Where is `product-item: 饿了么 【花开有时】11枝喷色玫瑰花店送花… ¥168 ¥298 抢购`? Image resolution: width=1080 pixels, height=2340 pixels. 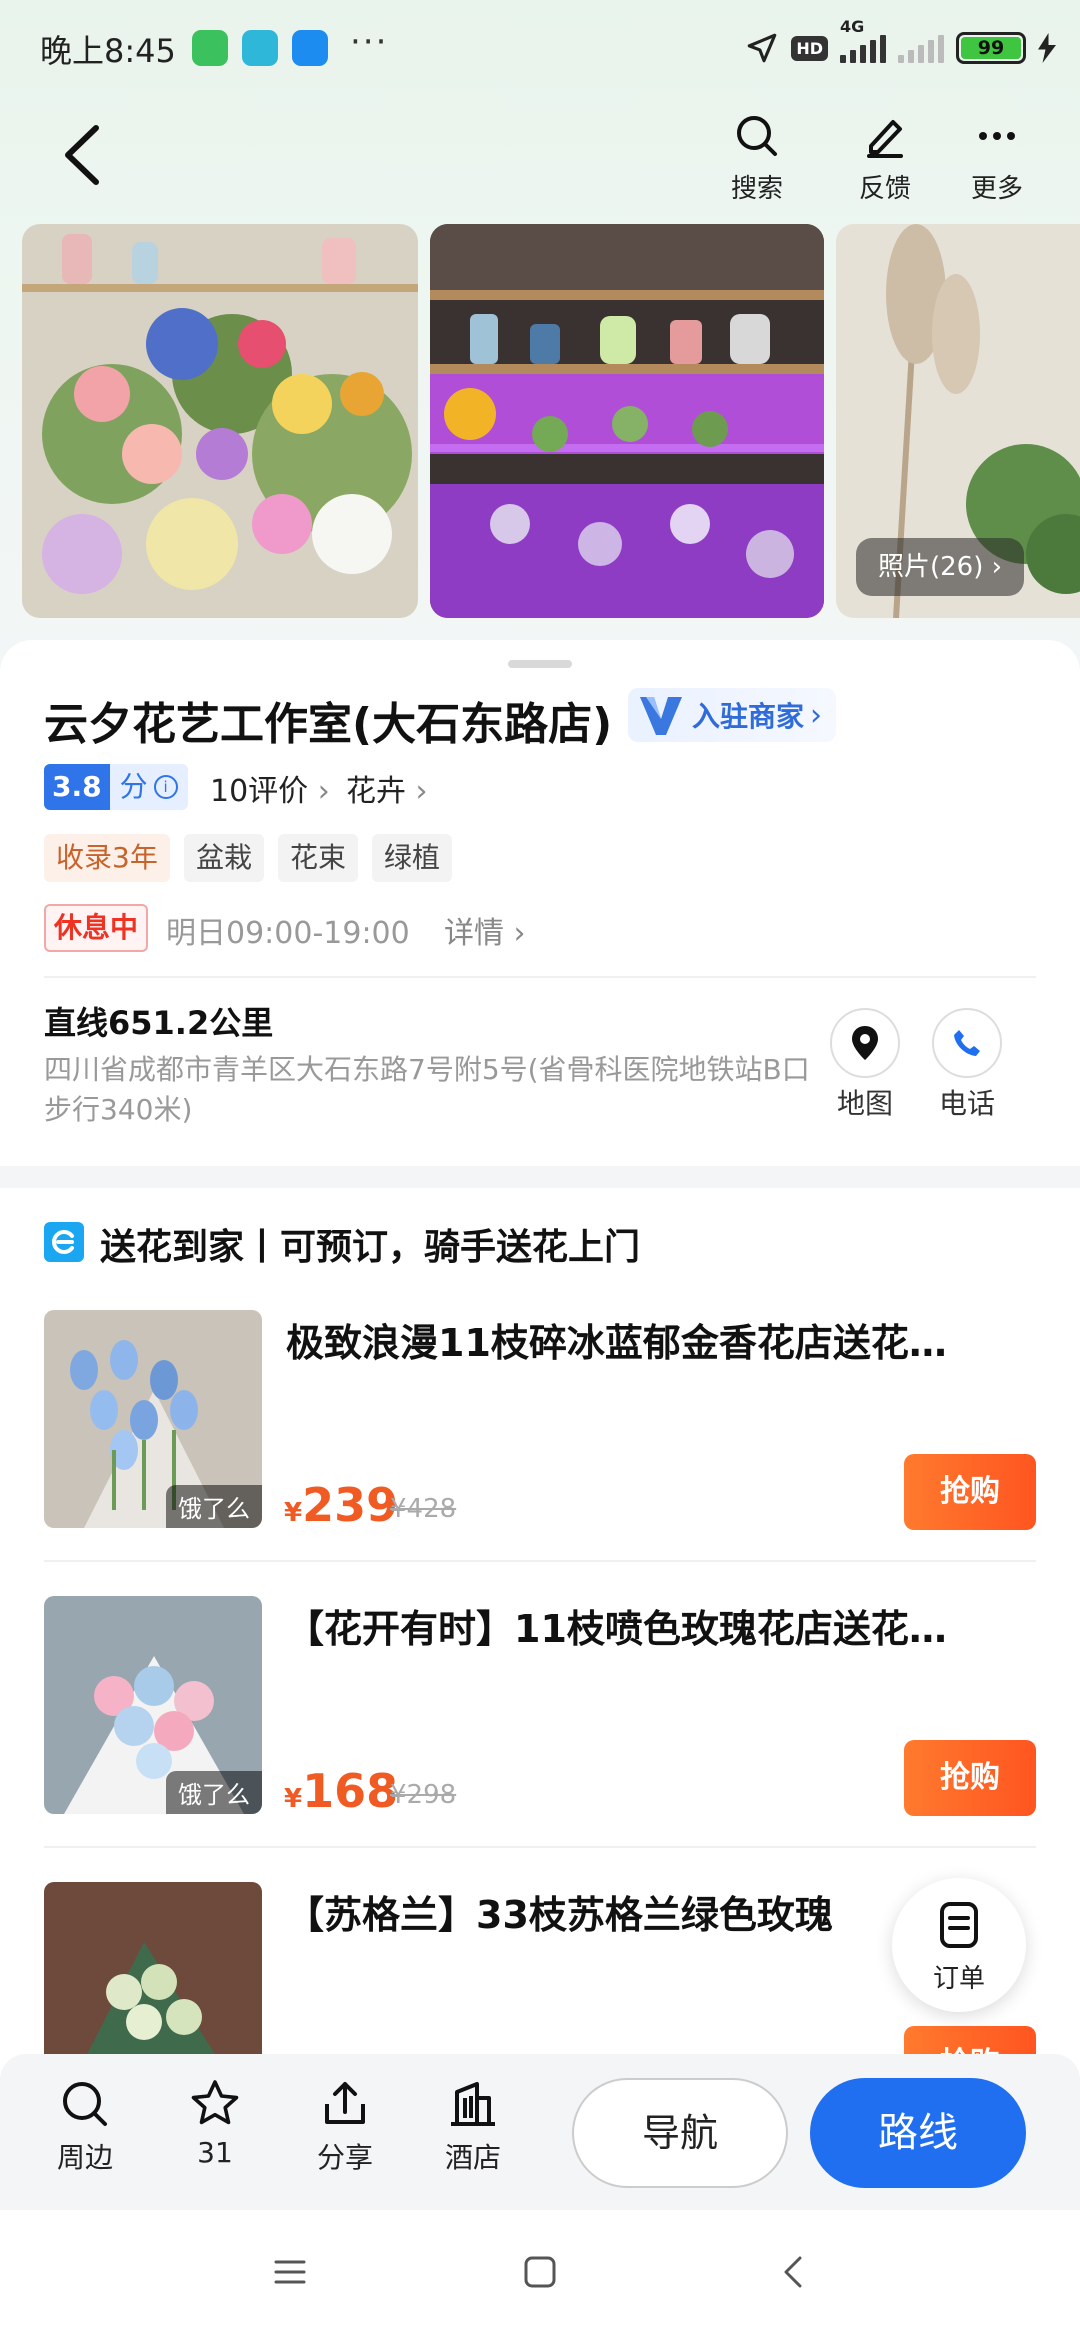 product-item: 饿了么 【花开有时】11枝喷色玫瑰花店送花… ¥168 ¥298 抢购 is located at coordinates (540, 1707).